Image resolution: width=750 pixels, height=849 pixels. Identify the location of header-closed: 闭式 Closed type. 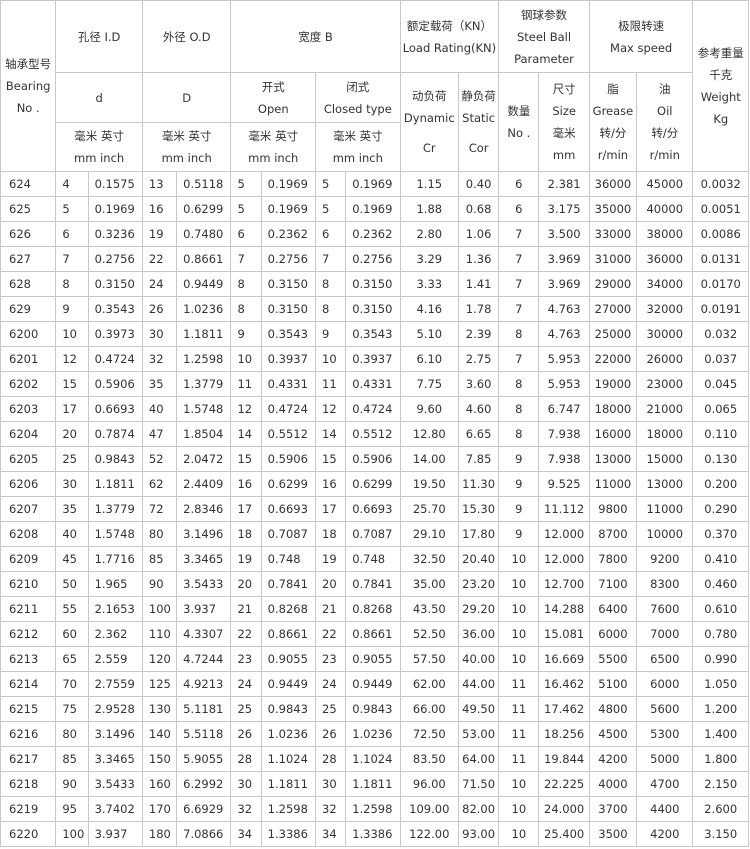
(358, 97).